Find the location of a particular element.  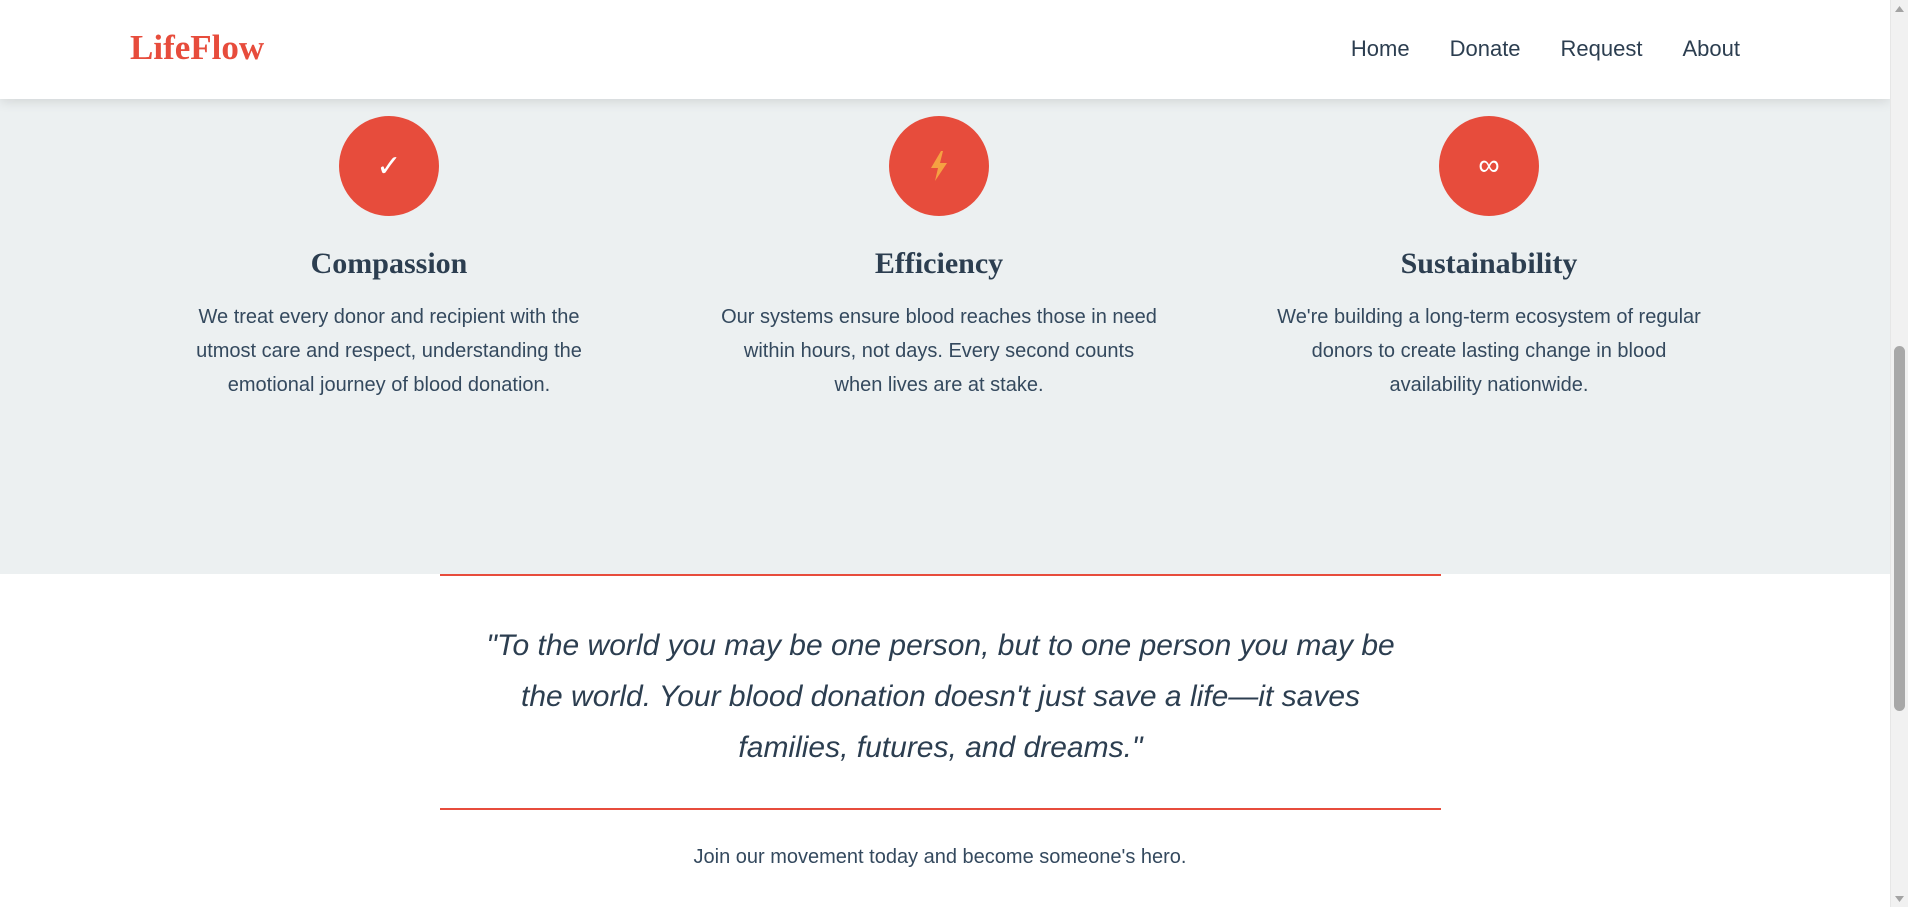

checkmark-icon: ✓ is located at coordinates (389, 166).